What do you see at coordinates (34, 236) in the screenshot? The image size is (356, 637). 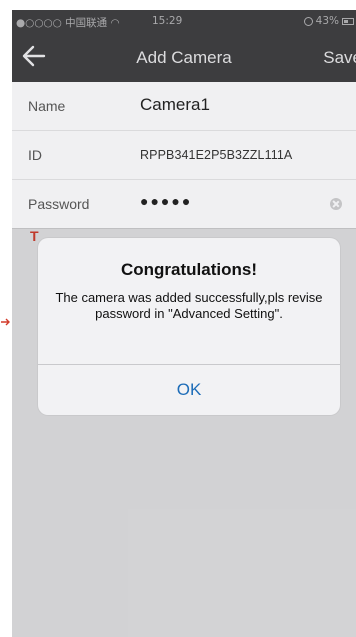 I see `obscured-label: T` at bounding box center [34, 236].